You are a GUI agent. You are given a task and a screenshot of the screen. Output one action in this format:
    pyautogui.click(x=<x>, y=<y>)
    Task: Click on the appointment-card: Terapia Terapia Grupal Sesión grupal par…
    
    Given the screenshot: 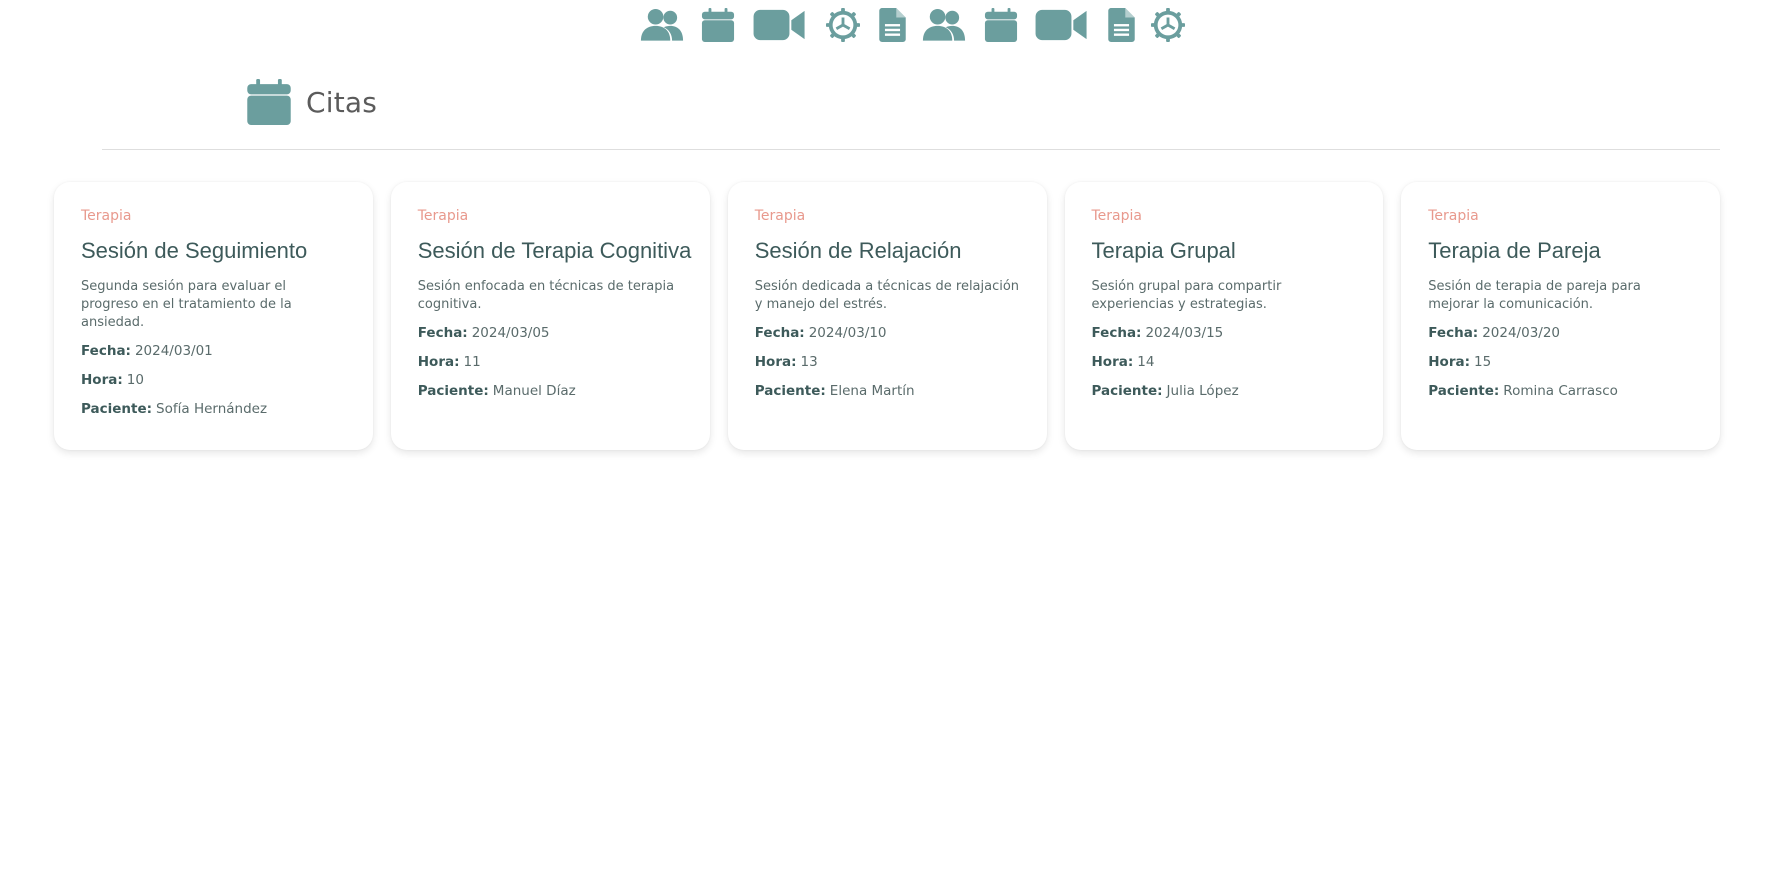 What is the action you would take?
    pyautogui.click(x=1224, y=316)
    